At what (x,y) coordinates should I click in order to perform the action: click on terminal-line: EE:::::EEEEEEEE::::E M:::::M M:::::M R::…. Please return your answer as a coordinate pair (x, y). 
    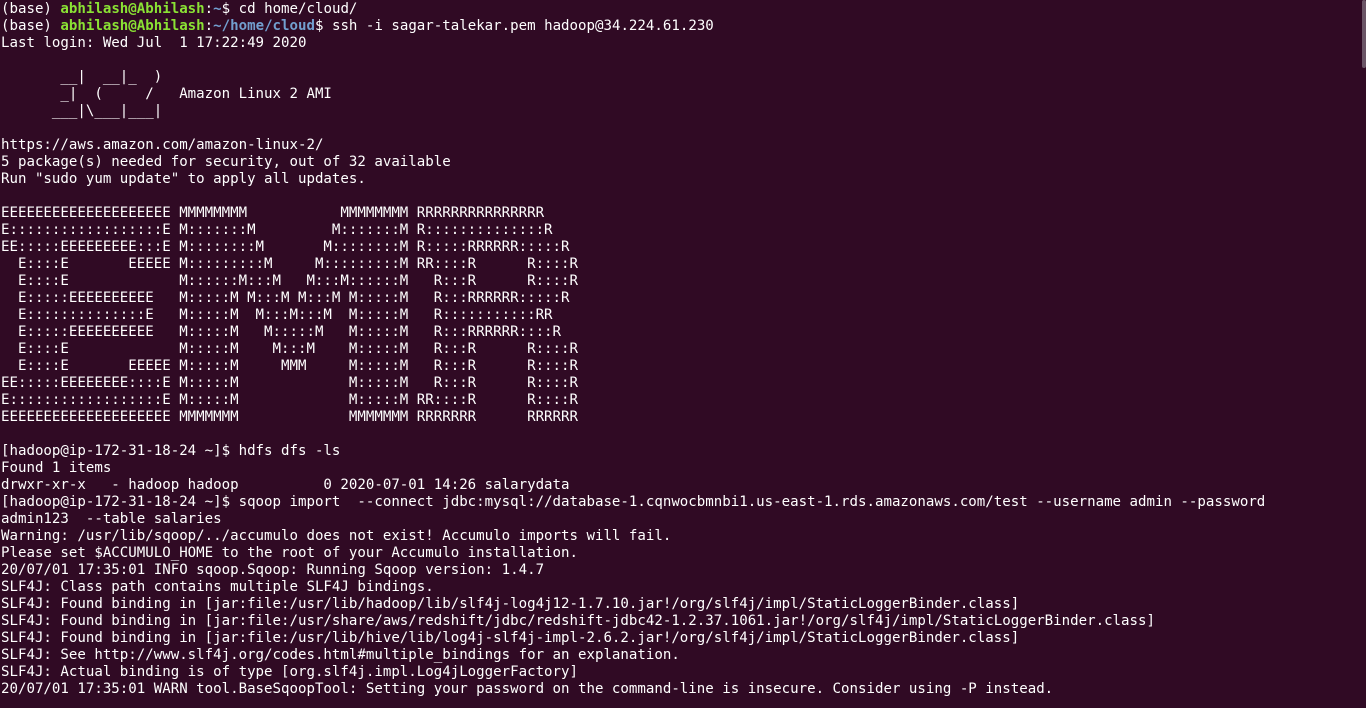
    Looking at the image, I should click on (683, 383).